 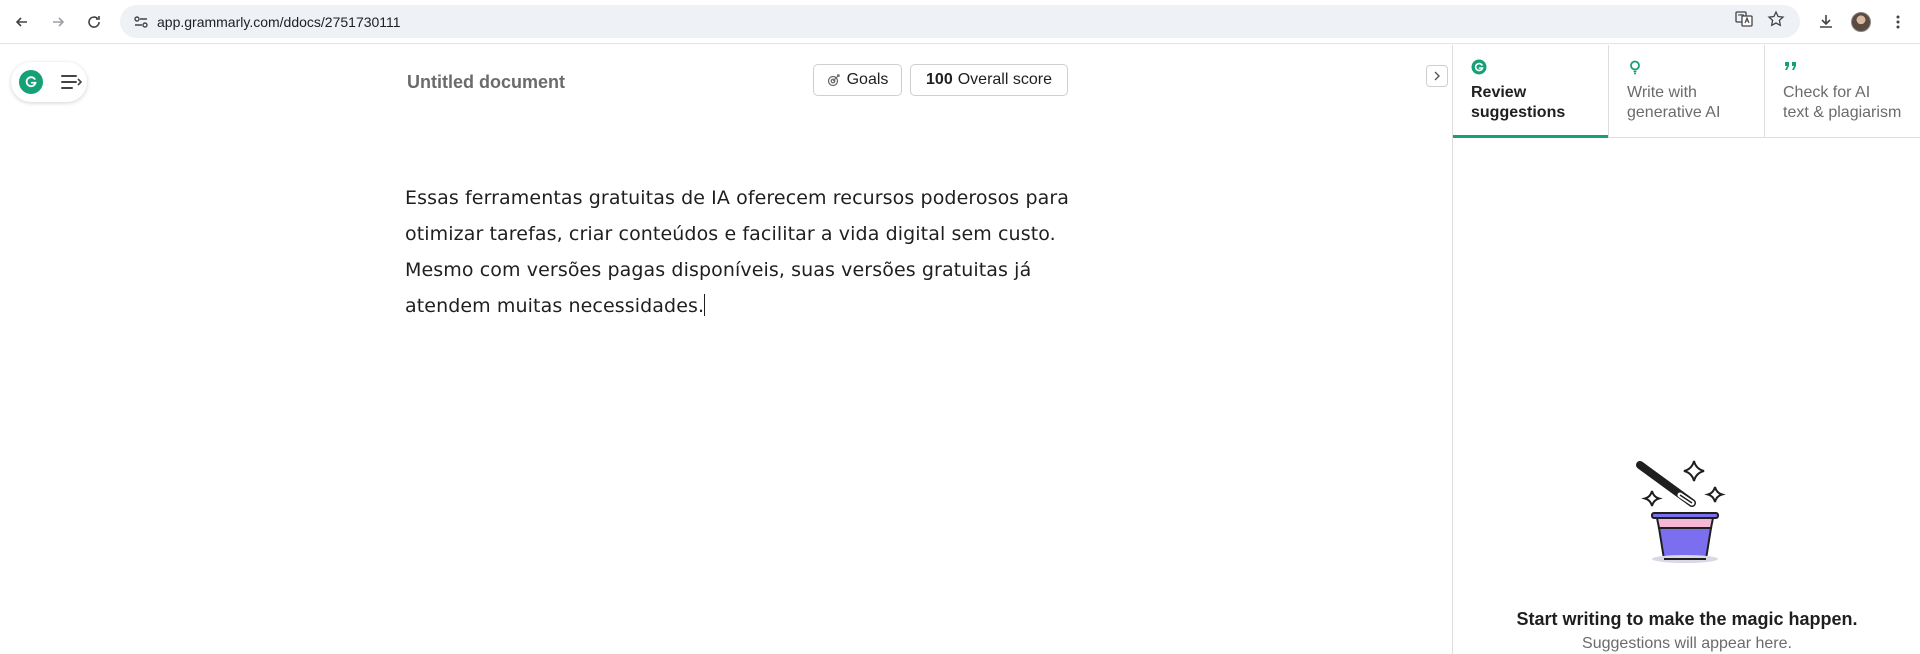 What do you see at coordinates (486, 82) in the screenshot?
I see `document-title: Untitled document` at bounding box center [486, 82].